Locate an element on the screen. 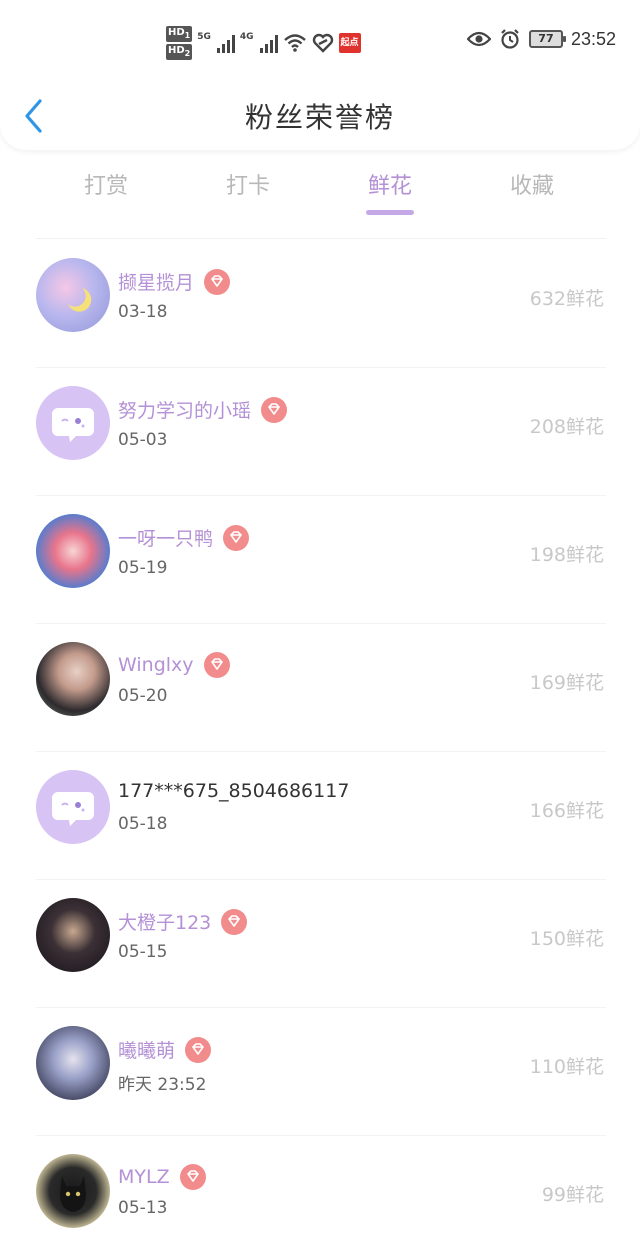  cat-icon is located at coordinates (73, 1194).